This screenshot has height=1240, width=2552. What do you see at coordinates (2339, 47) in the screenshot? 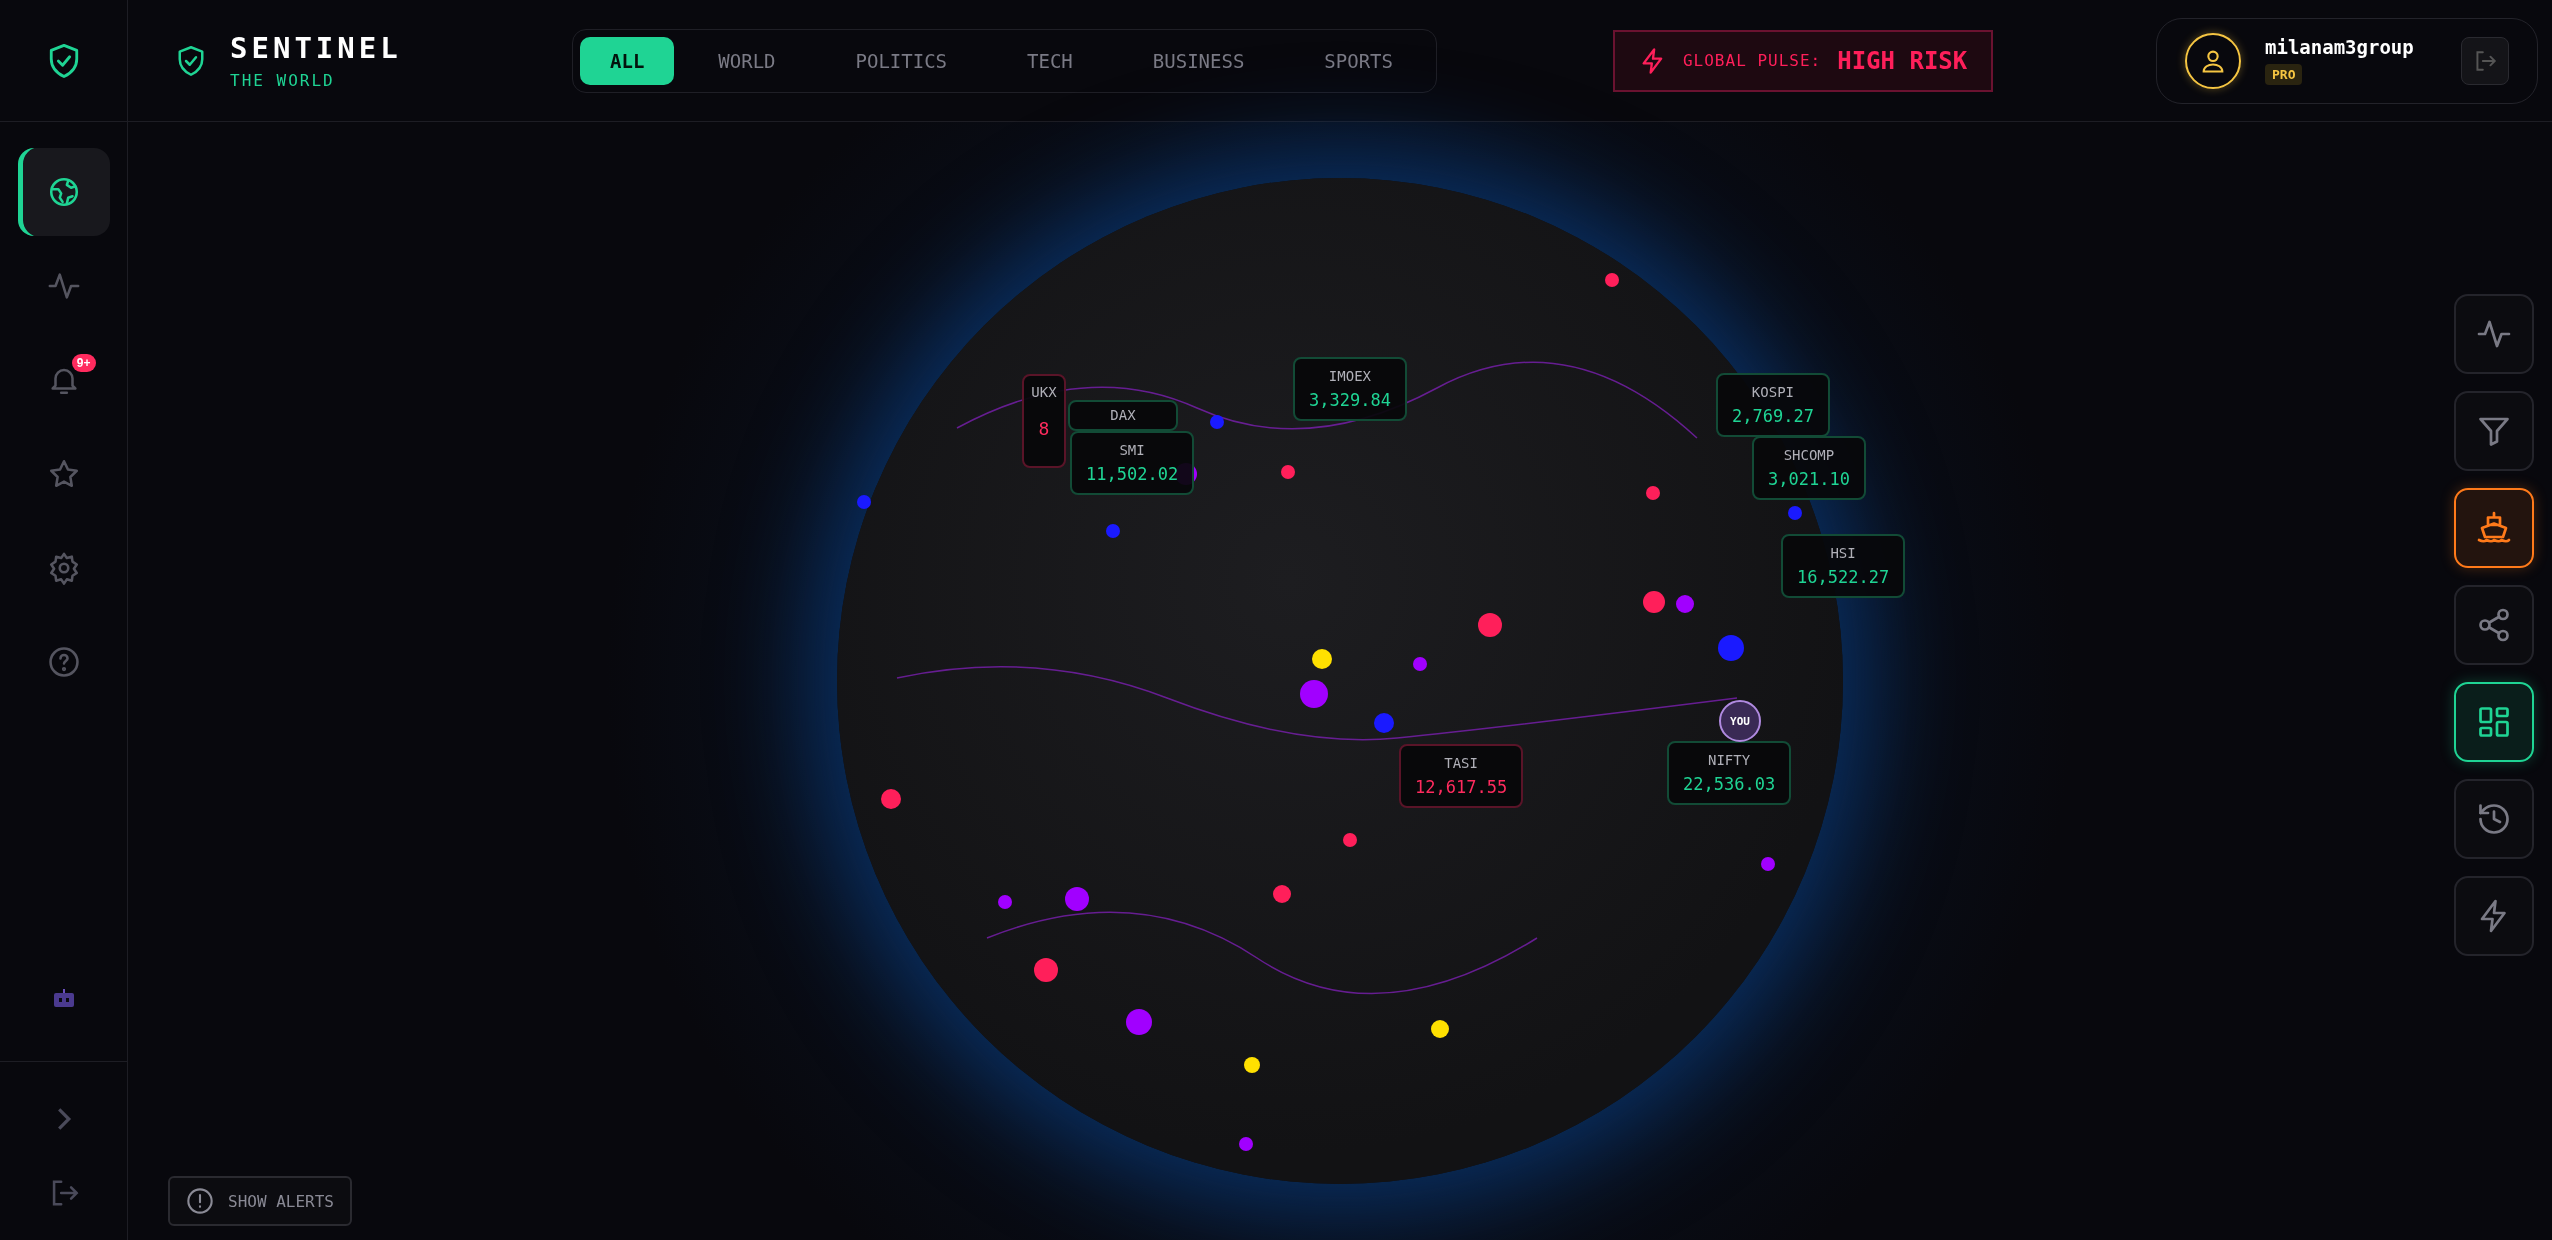
I see `user-name: milanam3group` at bounding box center [2339, 47].